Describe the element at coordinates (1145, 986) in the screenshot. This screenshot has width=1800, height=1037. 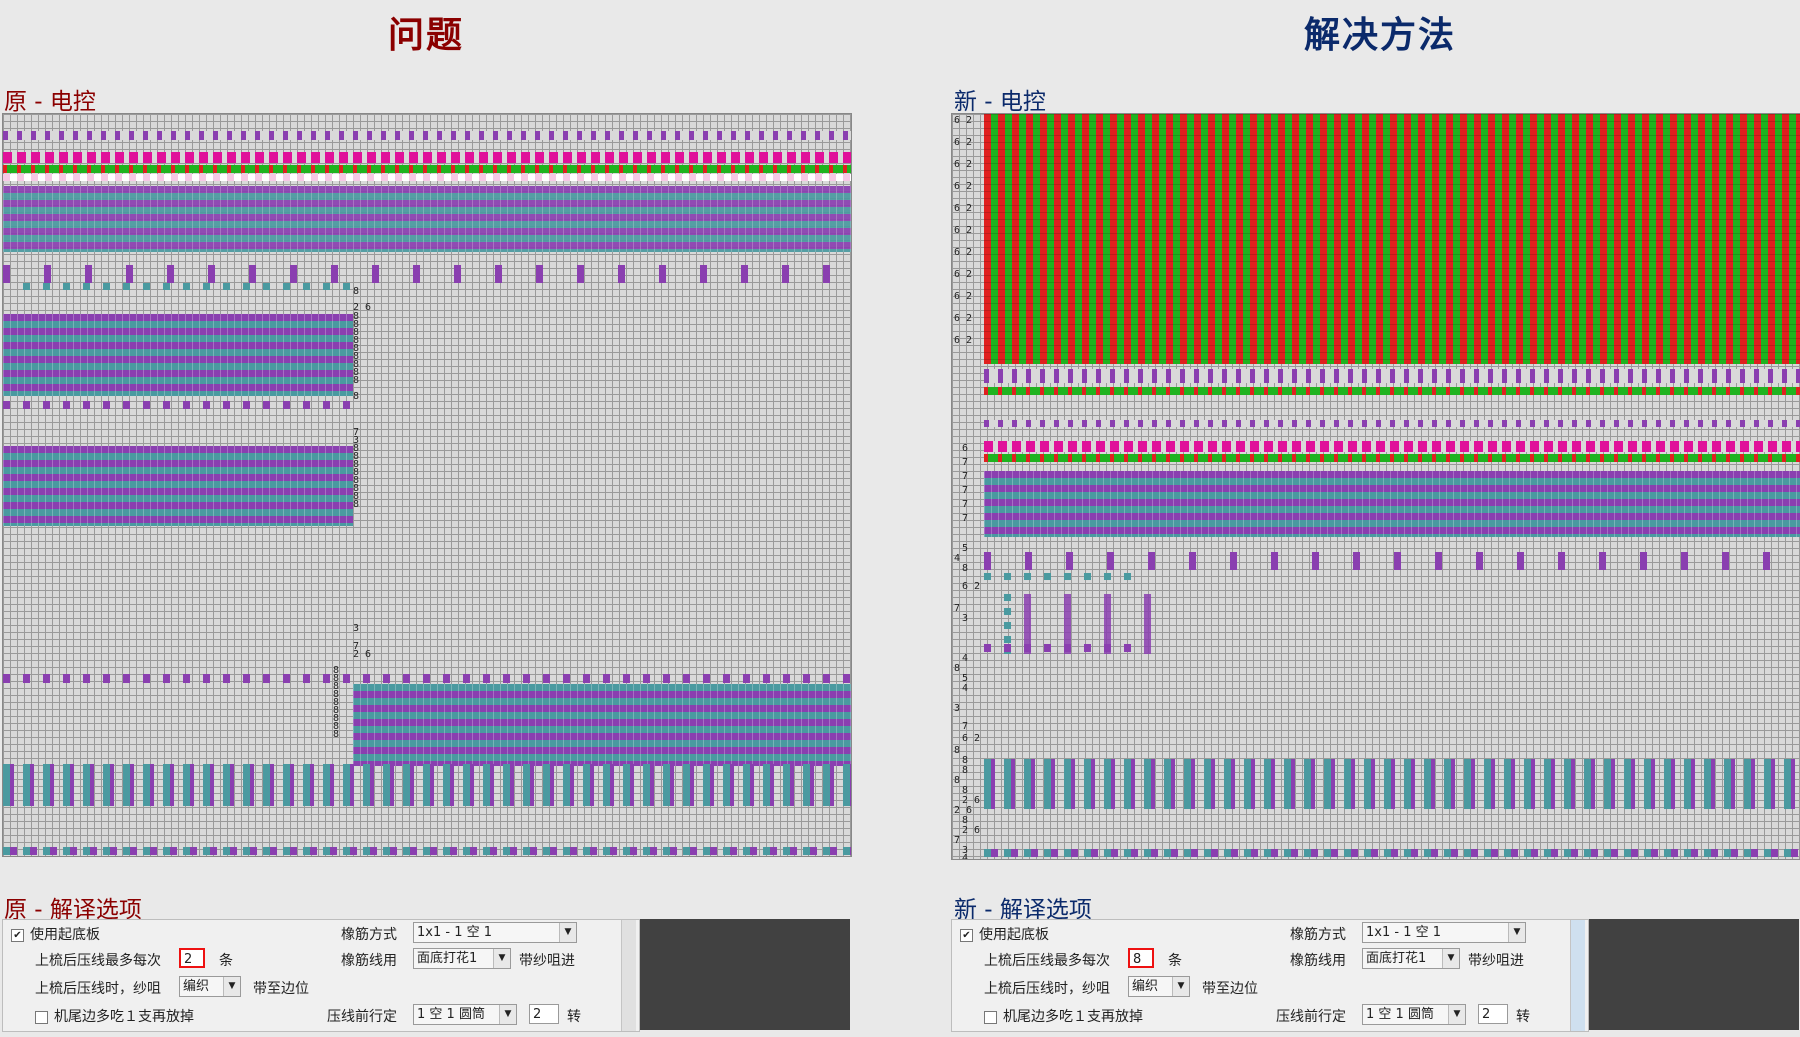
I see `yarn-select-value: 编织` at that location.